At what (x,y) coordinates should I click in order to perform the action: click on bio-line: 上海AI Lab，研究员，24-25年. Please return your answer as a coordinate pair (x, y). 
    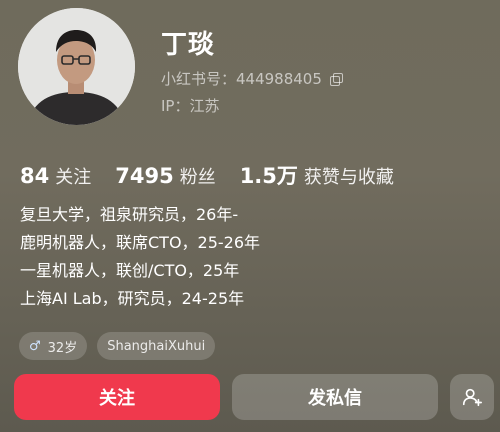
    Looking at the image, I should click on (132, 298).